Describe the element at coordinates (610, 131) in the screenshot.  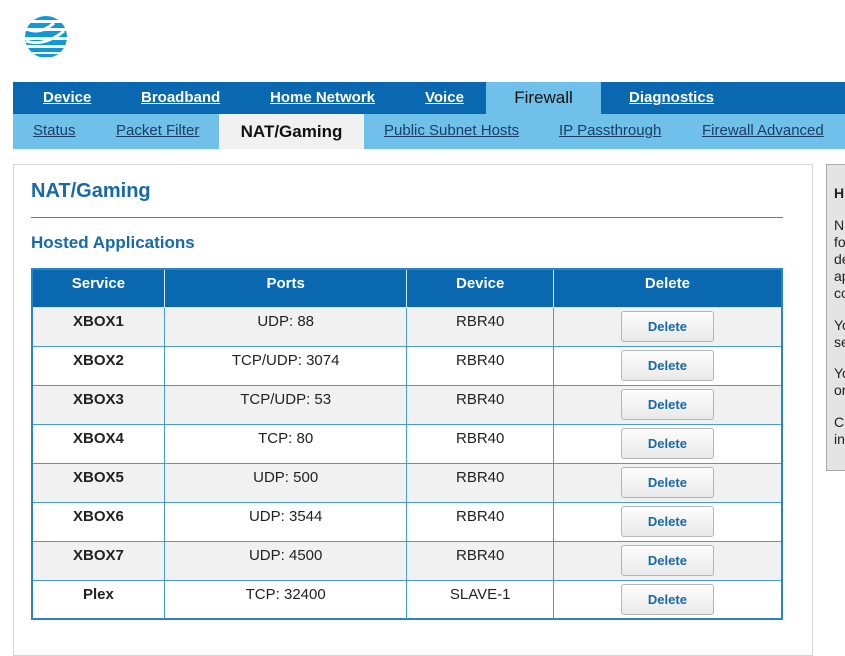
I see `subnav-ip-passthrough: IP Passthrough` at that location.